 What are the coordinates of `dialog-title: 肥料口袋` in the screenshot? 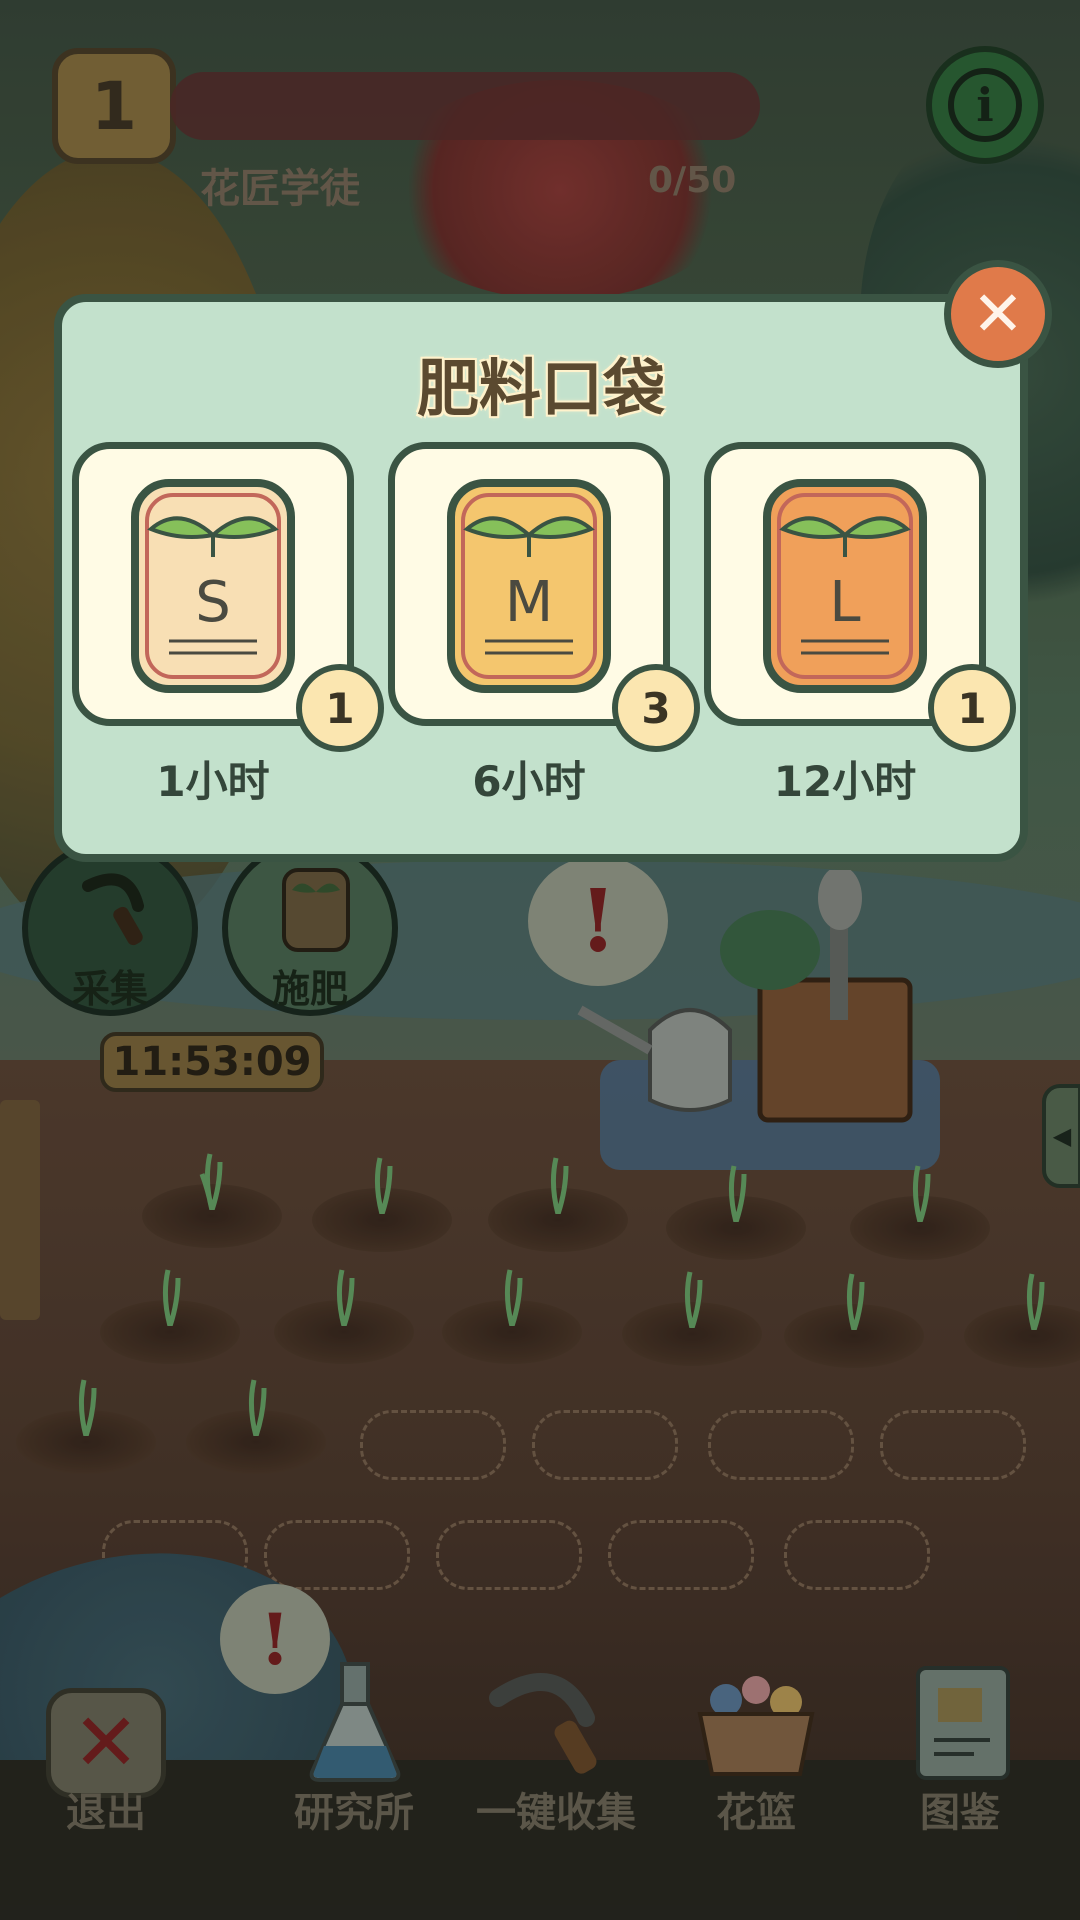 It's located at (540, 388).